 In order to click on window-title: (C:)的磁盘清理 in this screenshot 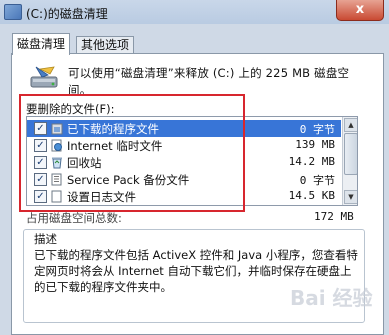, I will do `click(67, 14)`.